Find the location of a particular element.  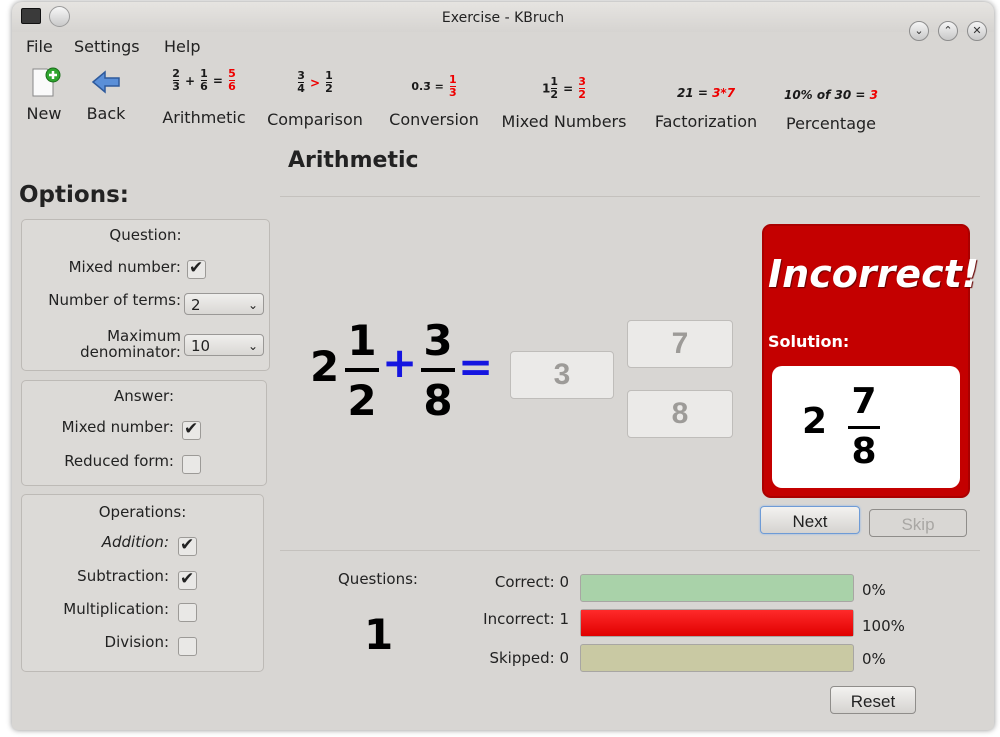

division-checkbox is located at coordinates (187, 646).